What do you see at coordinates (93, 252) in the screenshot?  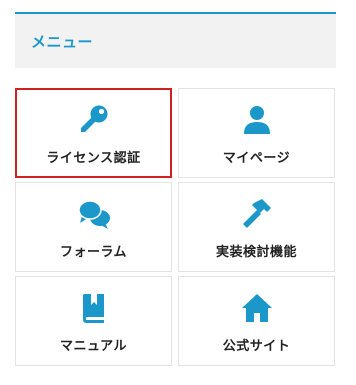 I see `tile-label: フォーラム` at bounding box center [93, 252].